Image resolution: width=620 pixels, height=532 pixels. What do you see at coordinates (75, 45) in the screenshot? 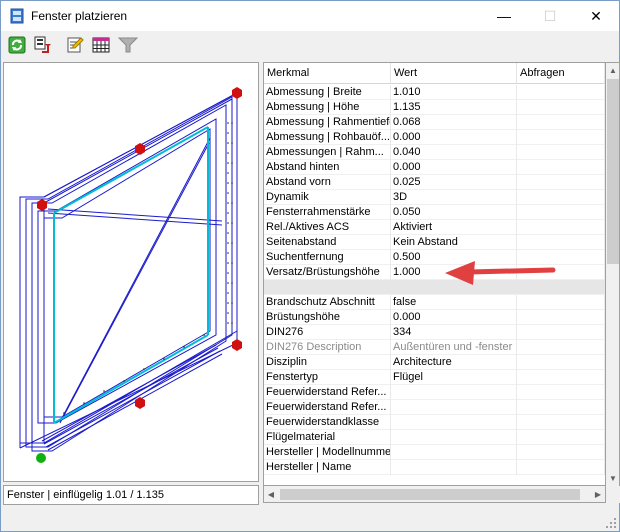
I see `edit-icon` at bounding box center [75, 45].